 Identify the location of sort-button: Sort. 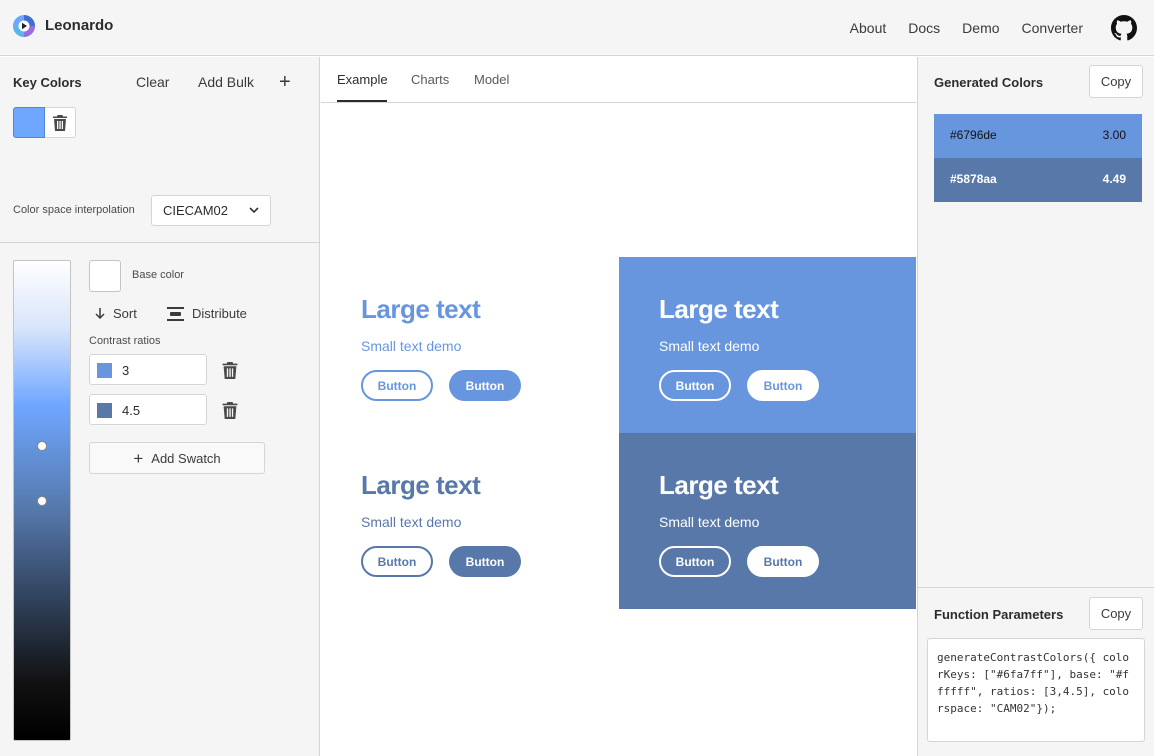
(116, 313).